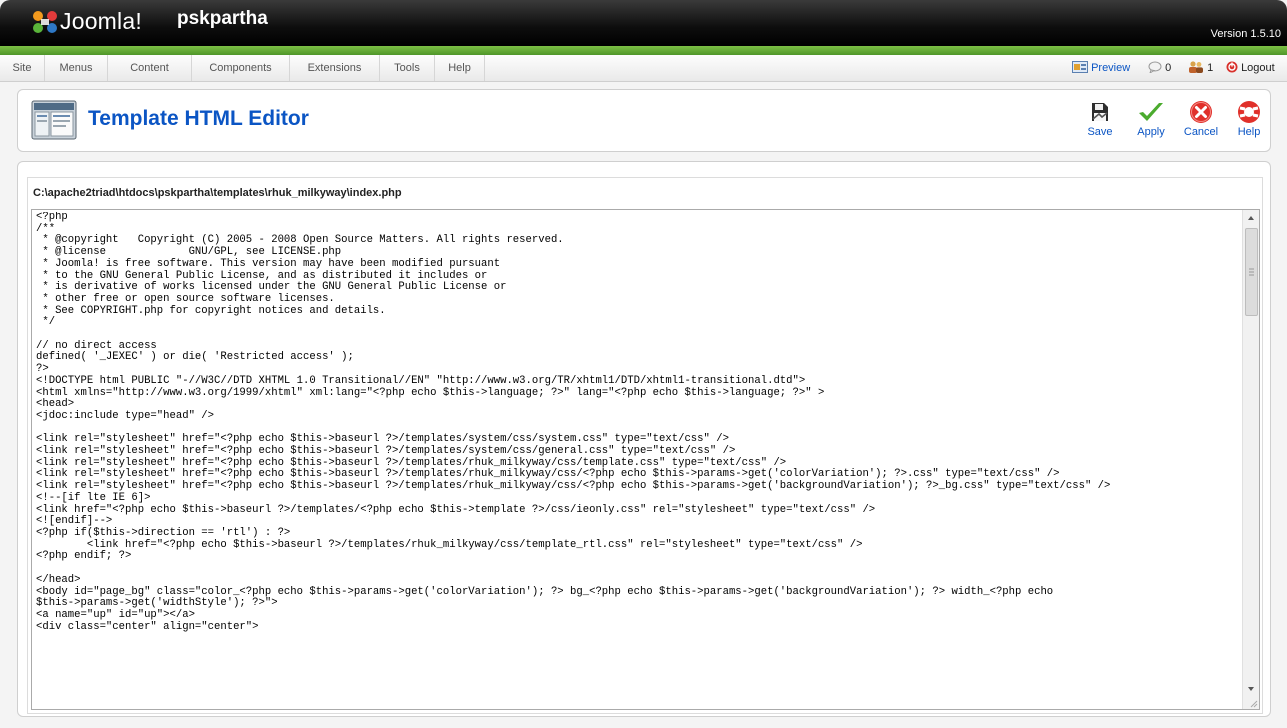 The image size is (1287, 728). What do you see at coordinates (1196, 67) in the screenshot?
I see `users-icon` at bounding box center [1196, 67].